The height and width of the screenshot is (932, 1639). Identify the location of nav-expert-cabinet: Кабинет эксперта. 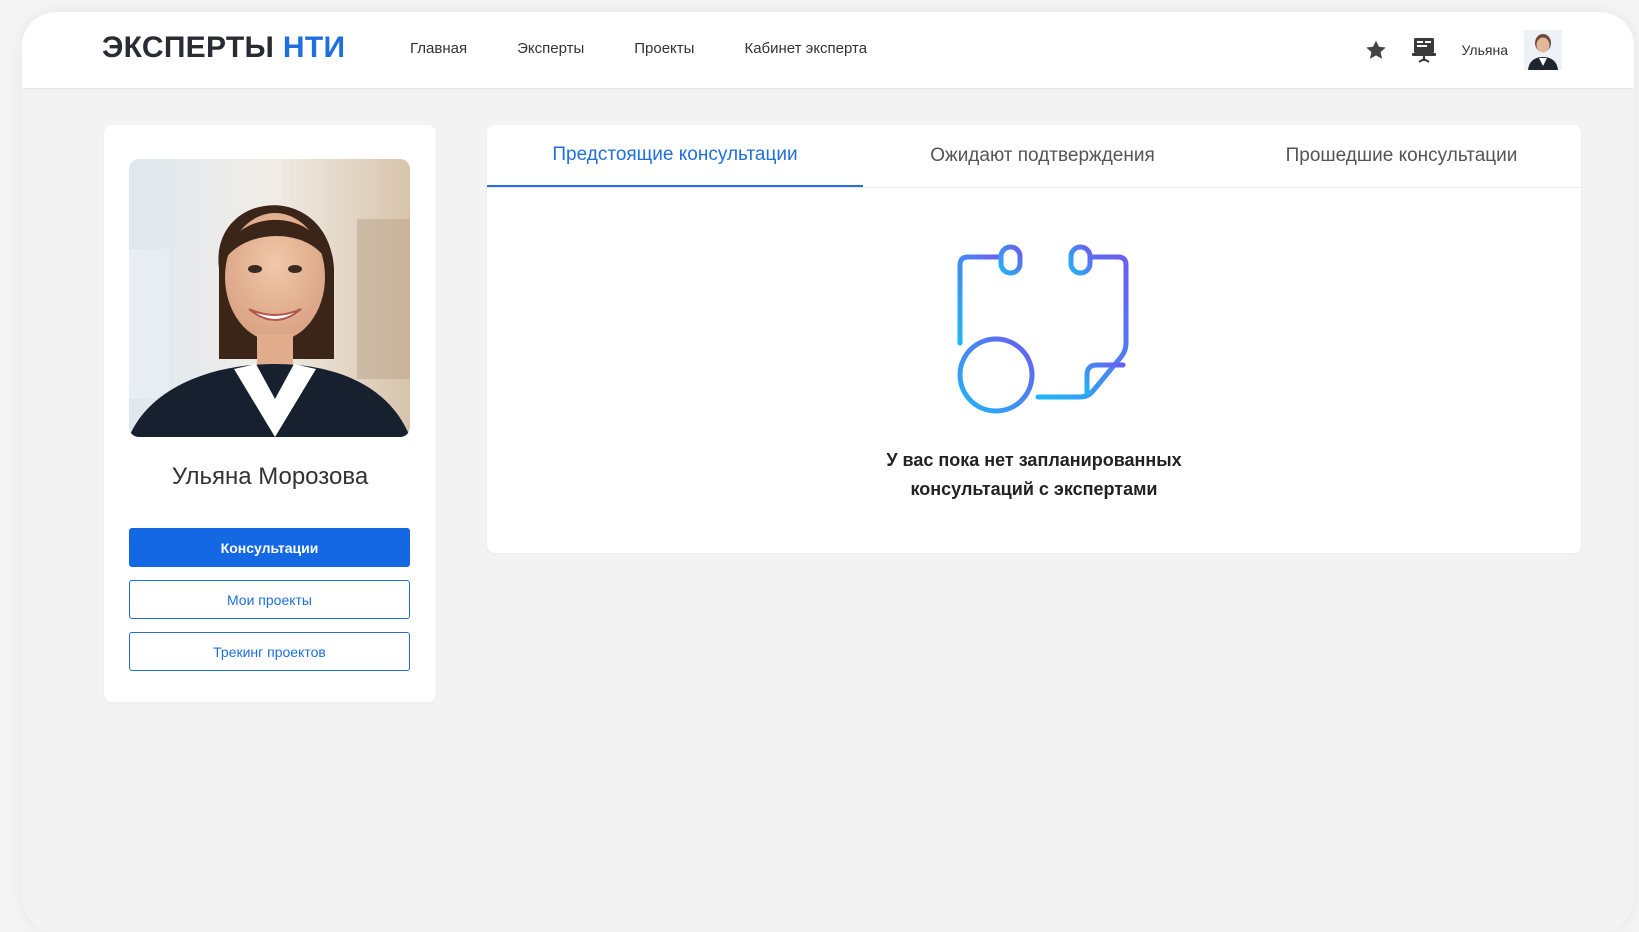
(805, 48).